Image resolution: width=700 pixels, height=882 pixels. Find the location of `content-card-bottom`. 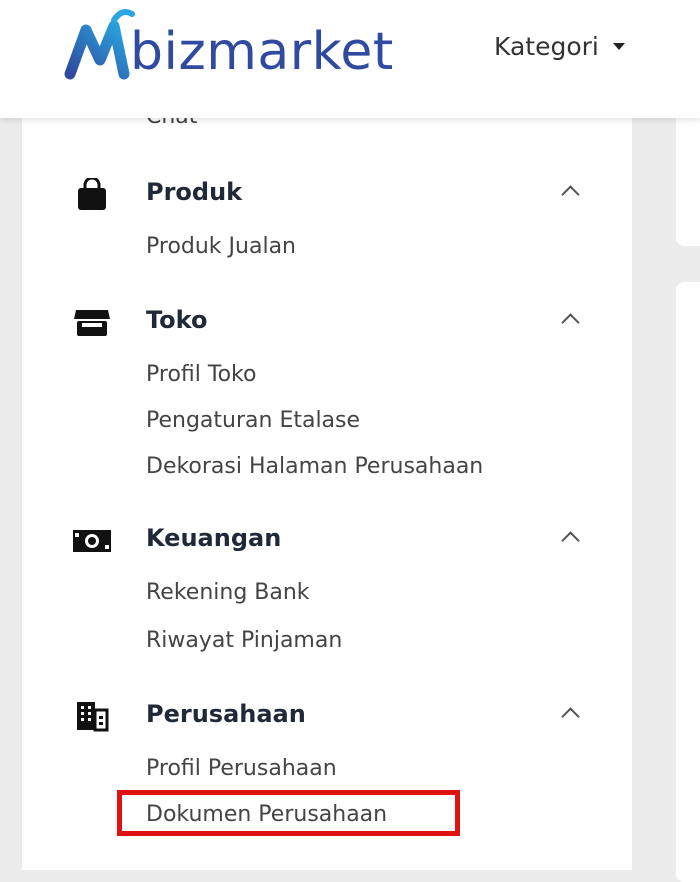

content-card-bottom is located at coordinates (688, 582).